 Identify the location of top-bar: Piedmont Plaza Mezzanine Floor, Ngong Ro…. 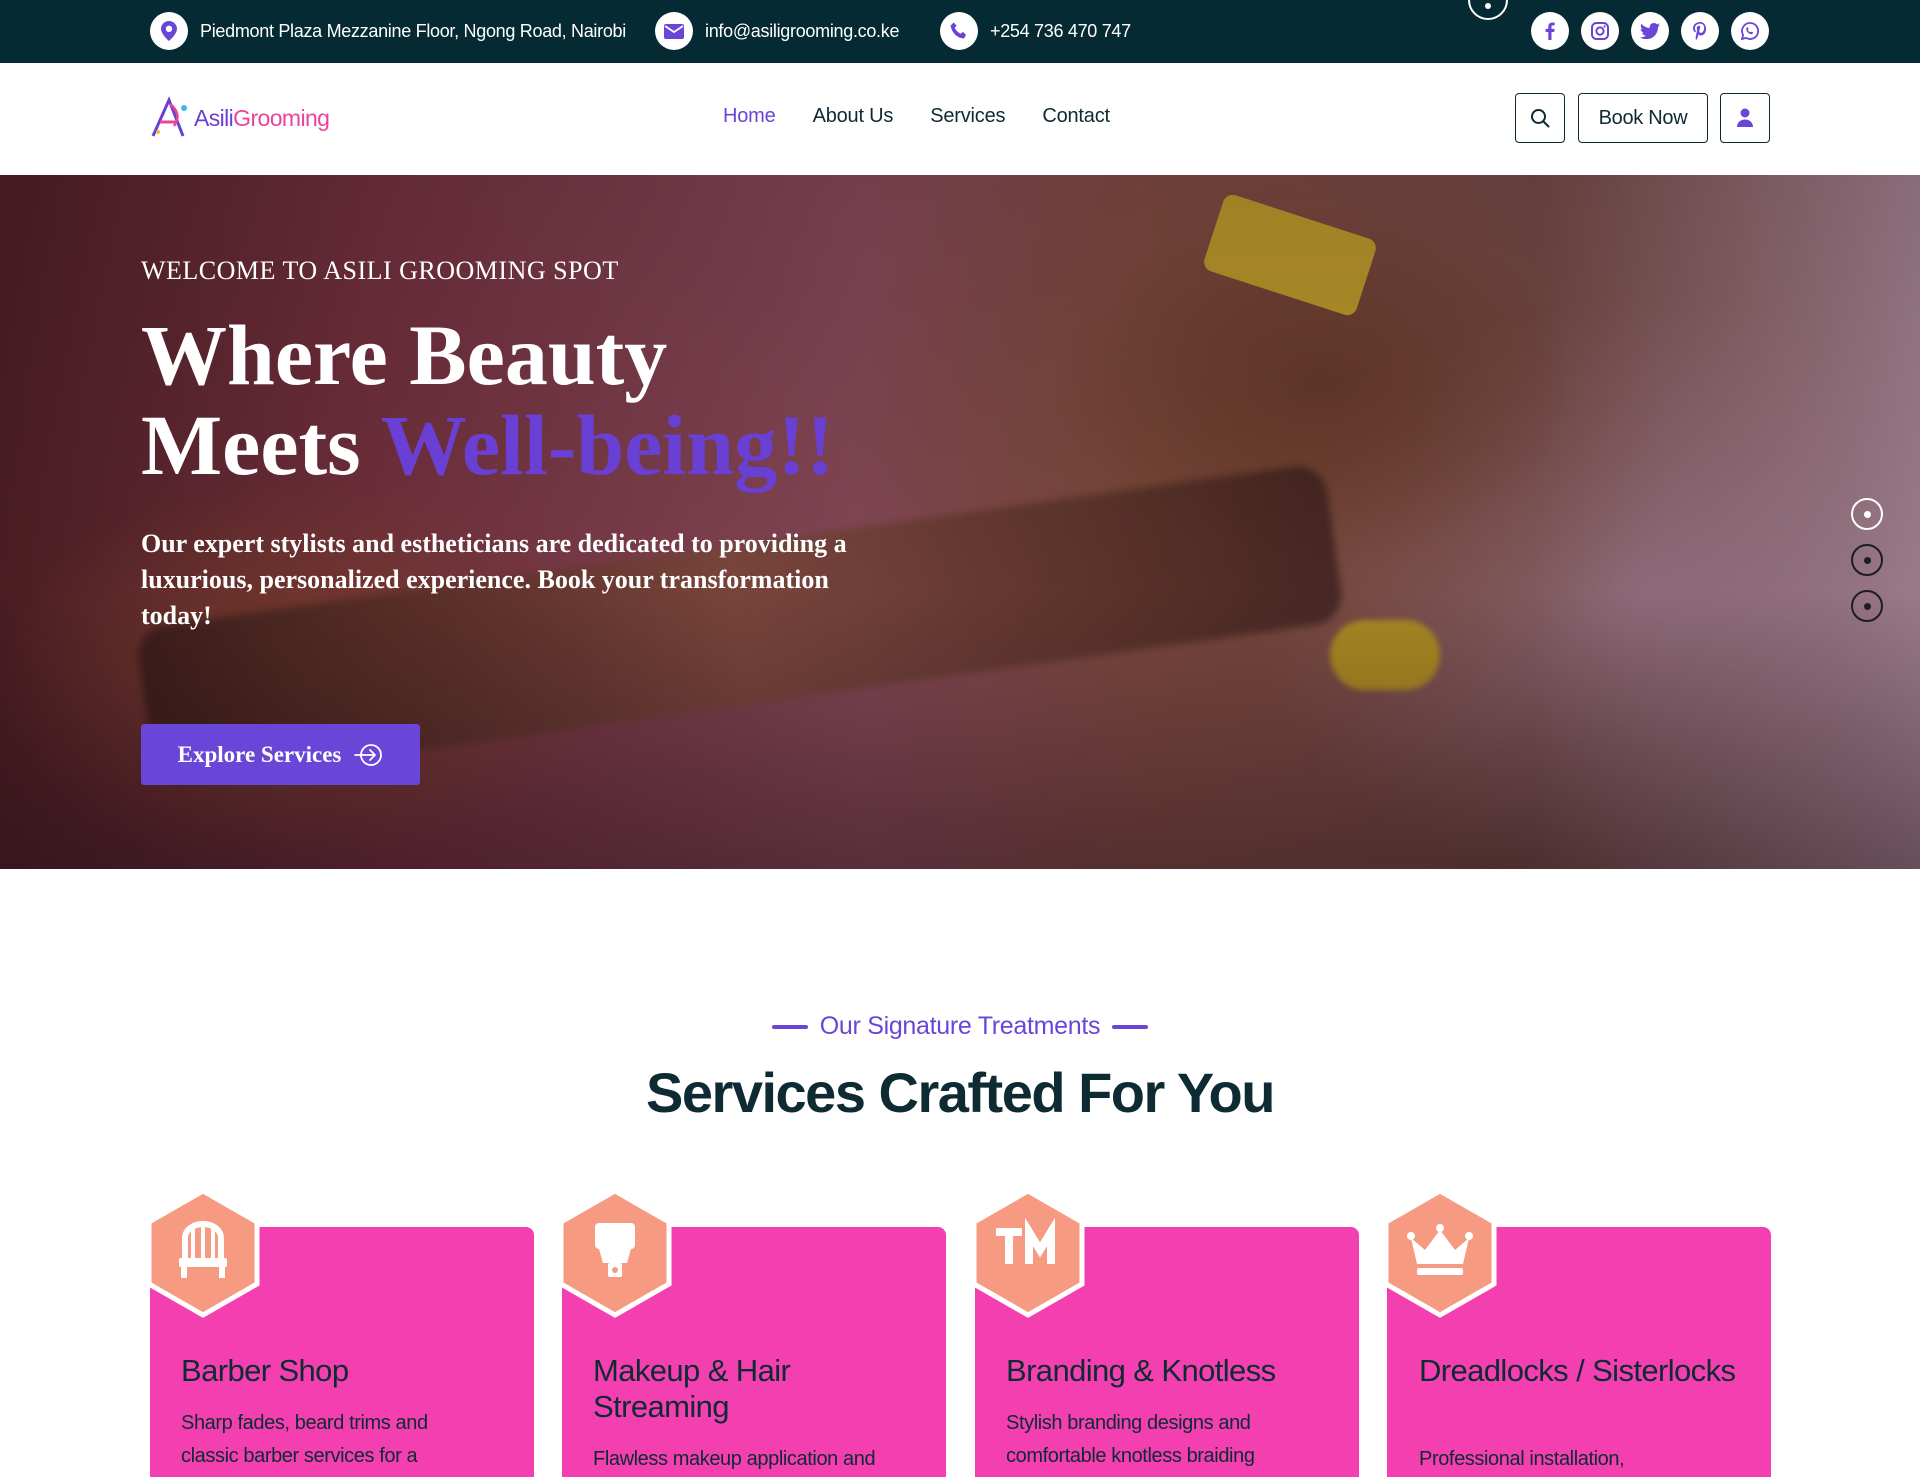
(960, 31).